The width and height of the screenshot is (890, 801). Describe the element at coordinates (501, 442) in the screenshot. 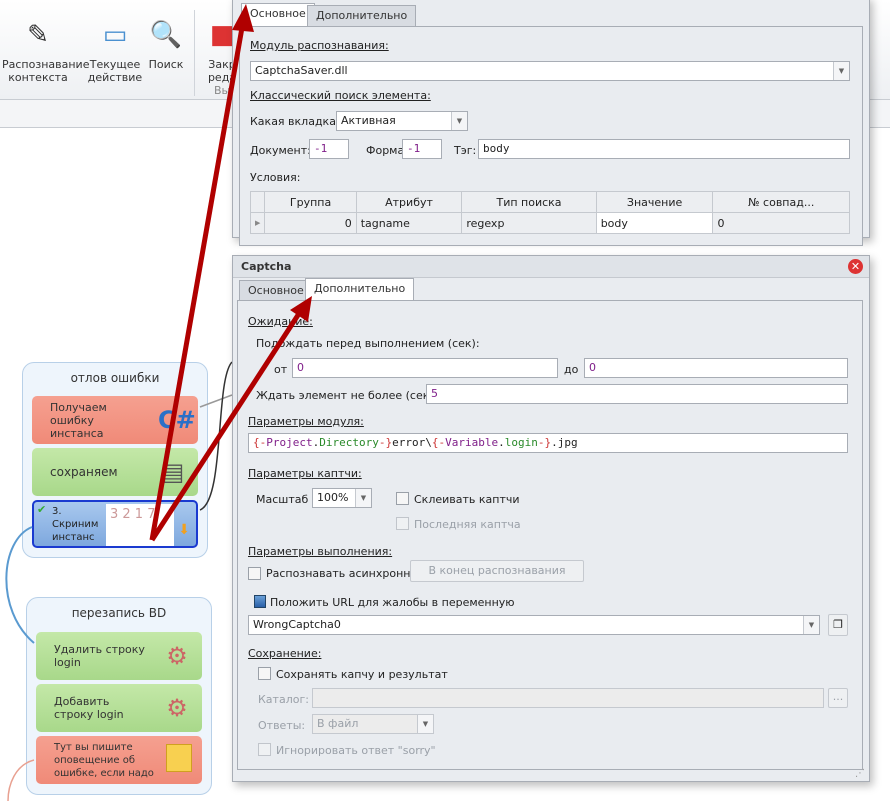

I see `path-part: .` at that location.